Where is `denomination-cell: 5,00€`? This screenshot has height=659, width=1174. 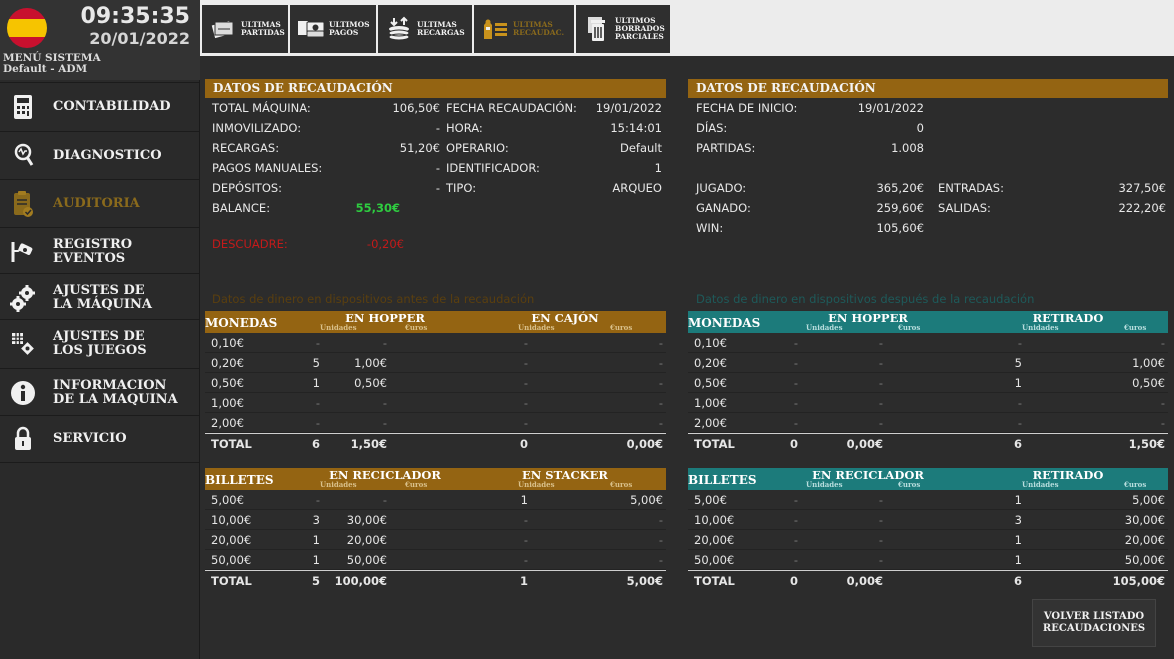 denomination-cell: 5,00€ is located at coordinates (710, 500).